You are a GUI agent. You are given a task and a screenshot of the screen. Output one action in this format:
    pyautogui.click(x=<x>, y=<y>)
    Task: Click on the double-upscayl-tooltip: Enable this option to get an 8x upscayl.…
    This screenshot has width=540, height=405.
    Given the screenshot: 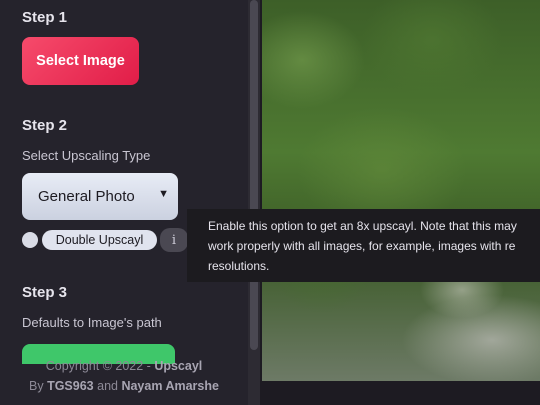 What is the action you would take?
    pyautogui.click(x=363, y=245)
    